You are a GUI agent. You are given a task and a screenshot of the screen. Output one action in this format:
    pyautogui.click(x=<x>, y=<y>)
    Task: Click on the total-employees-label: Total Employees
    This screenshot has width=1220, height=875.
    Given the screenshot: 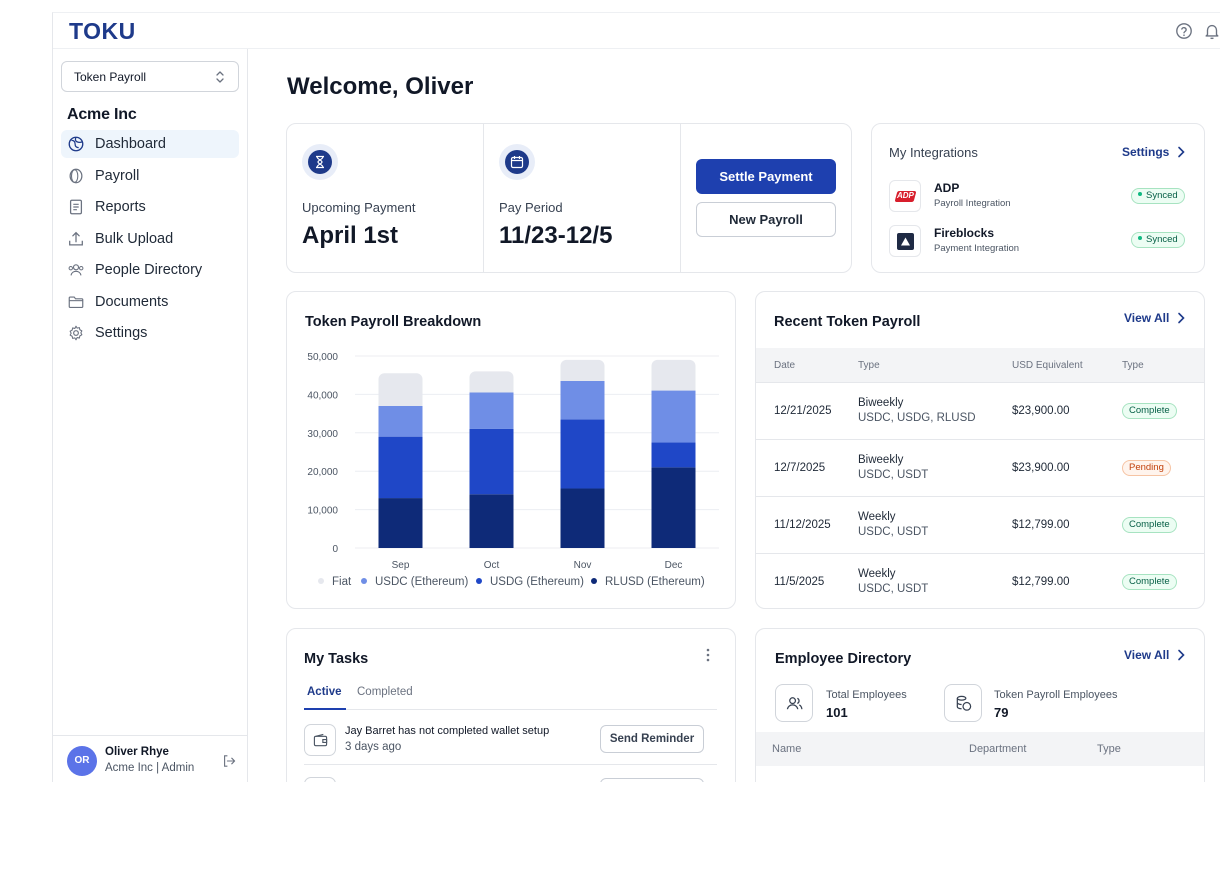 What is the action you would take?
    pyautogui.click(x=866, y=695)
    